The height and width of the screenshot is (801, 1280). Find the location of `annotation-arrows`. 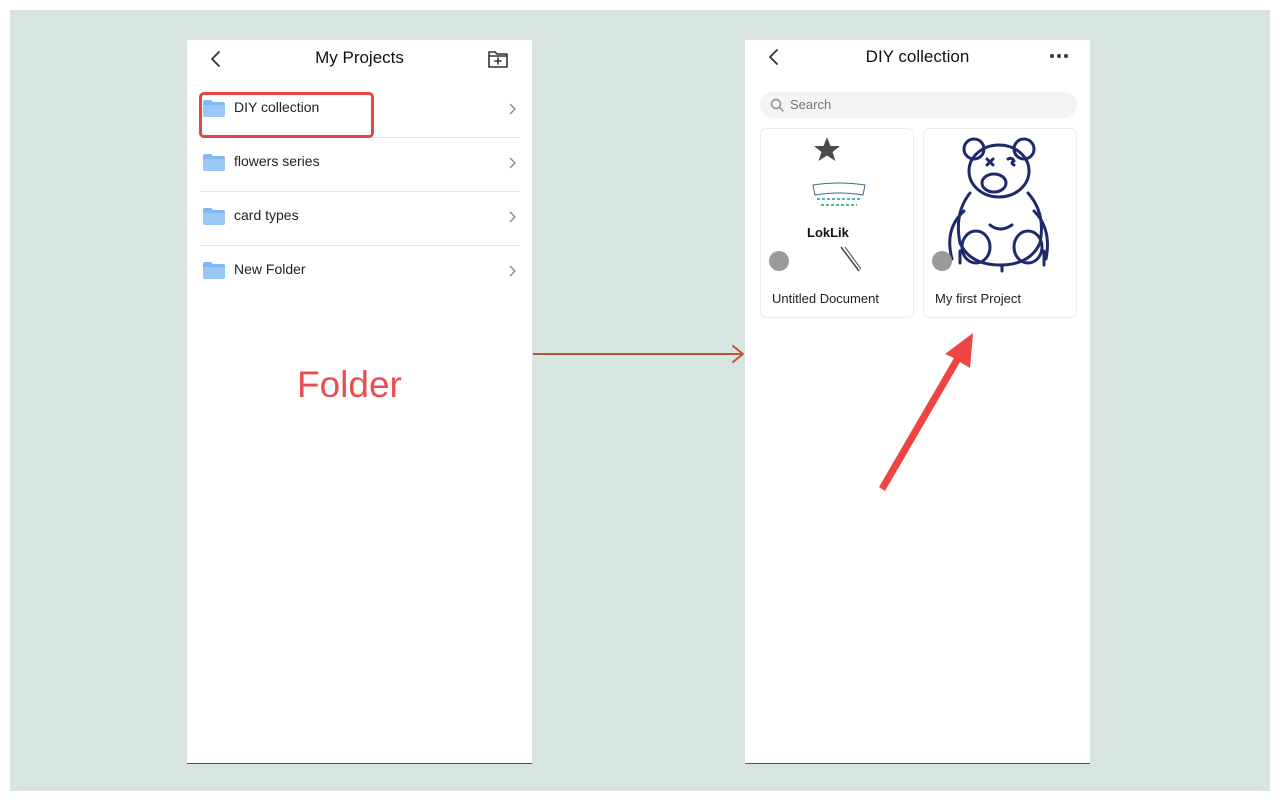

annotation-arrows is located at coordinates (753, 412).